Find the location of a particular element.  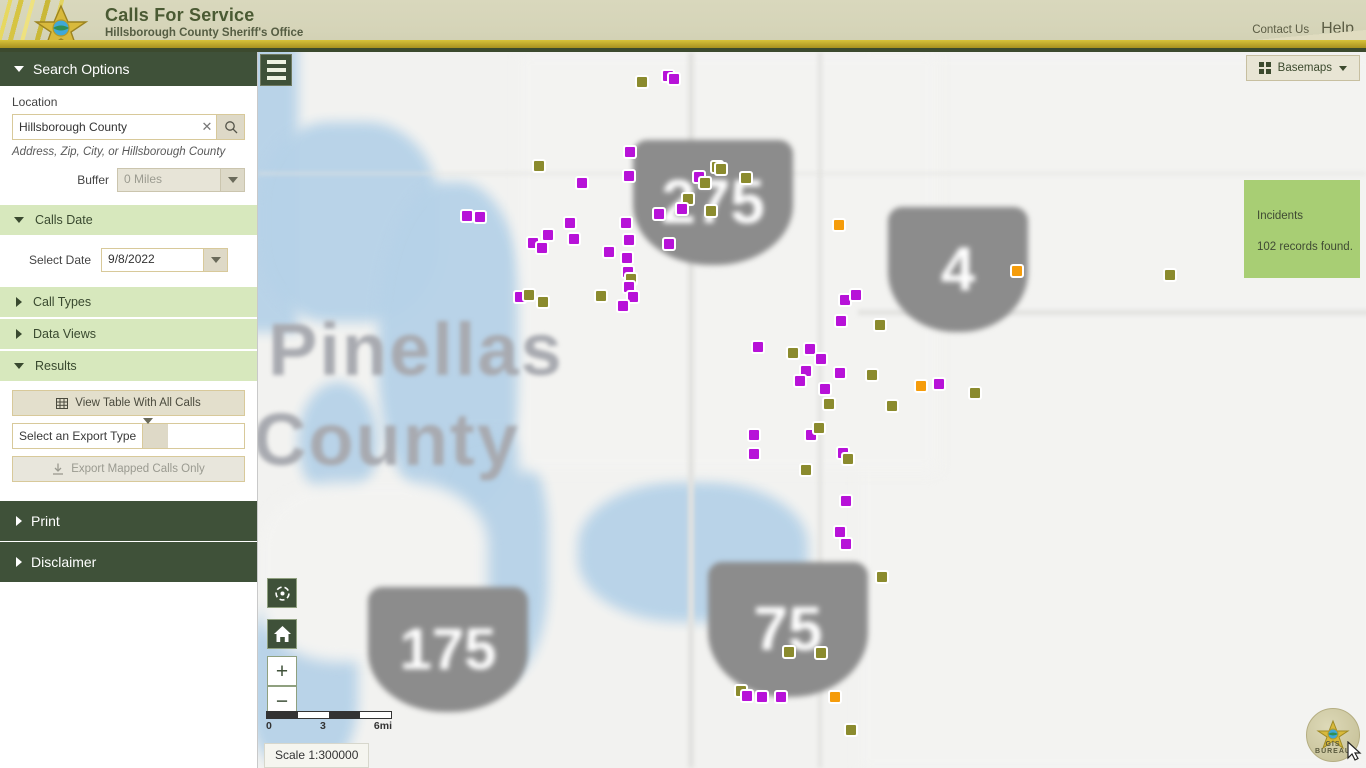

panel-header-calls-date: Calls Date is located at coordinates (128, 220).